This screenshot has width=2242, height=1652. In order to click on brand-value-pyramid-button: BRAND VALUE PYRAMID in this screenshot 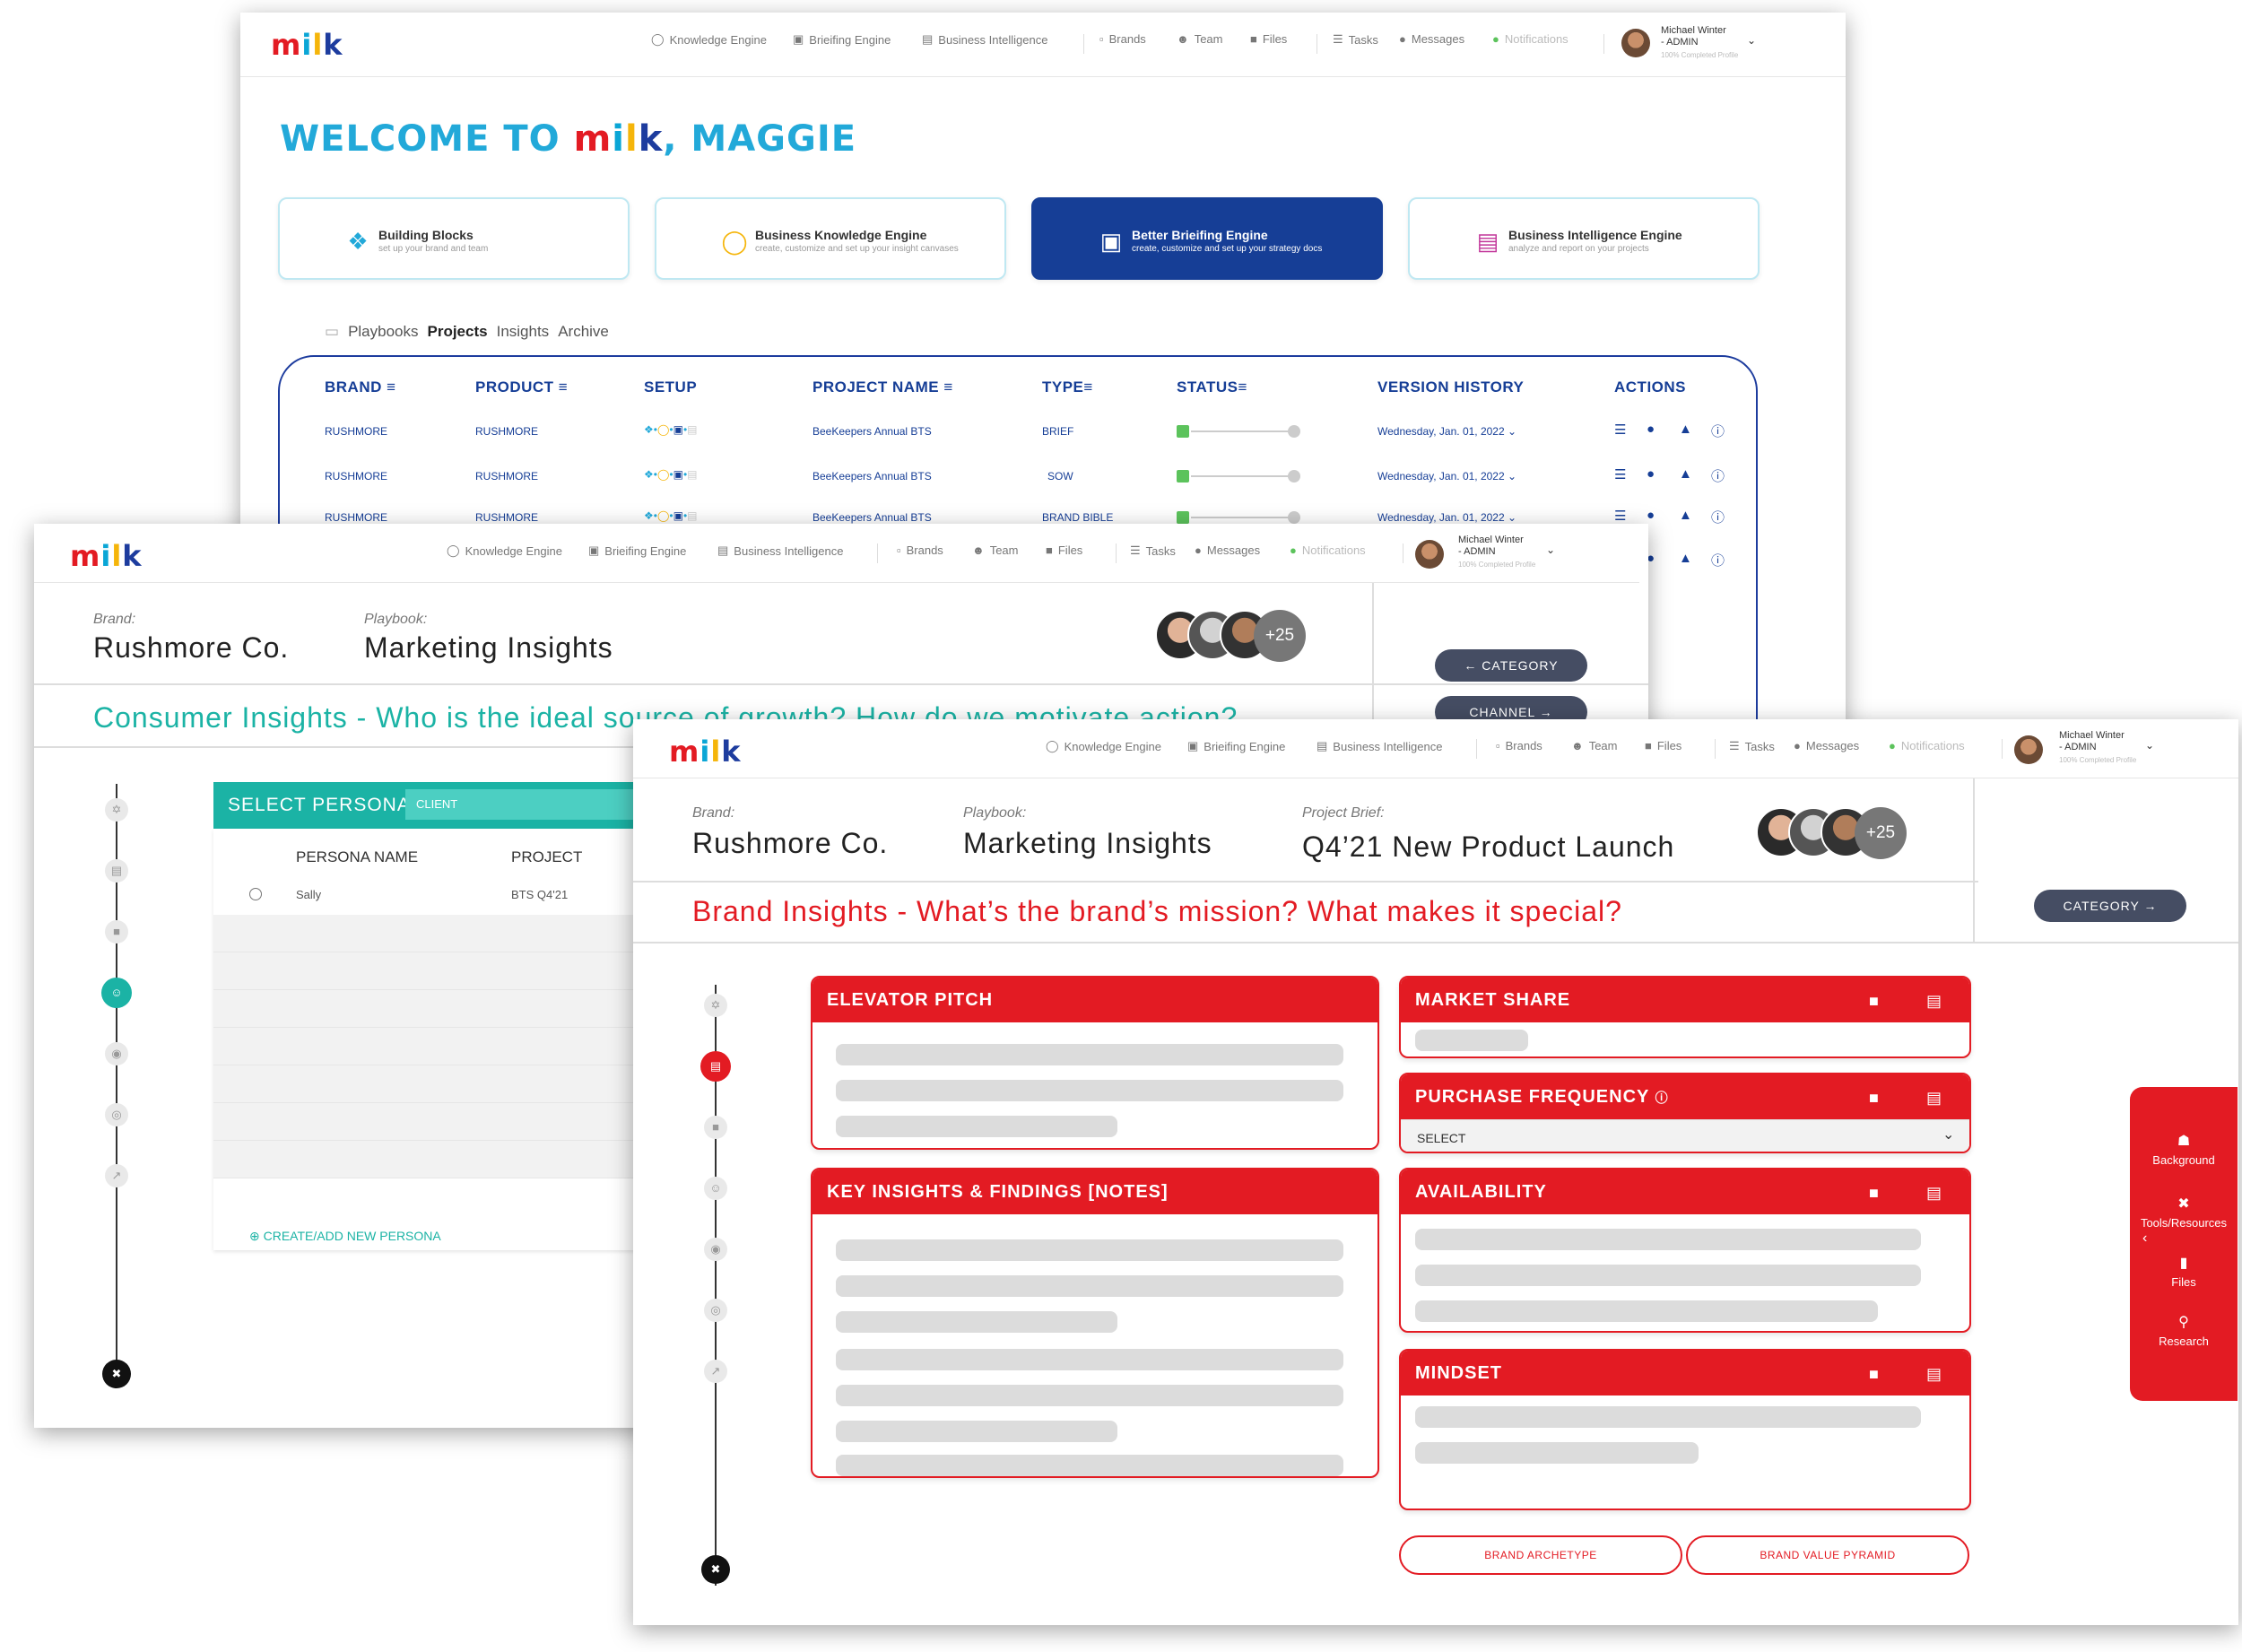, I will do `click(1827, 1555)`.